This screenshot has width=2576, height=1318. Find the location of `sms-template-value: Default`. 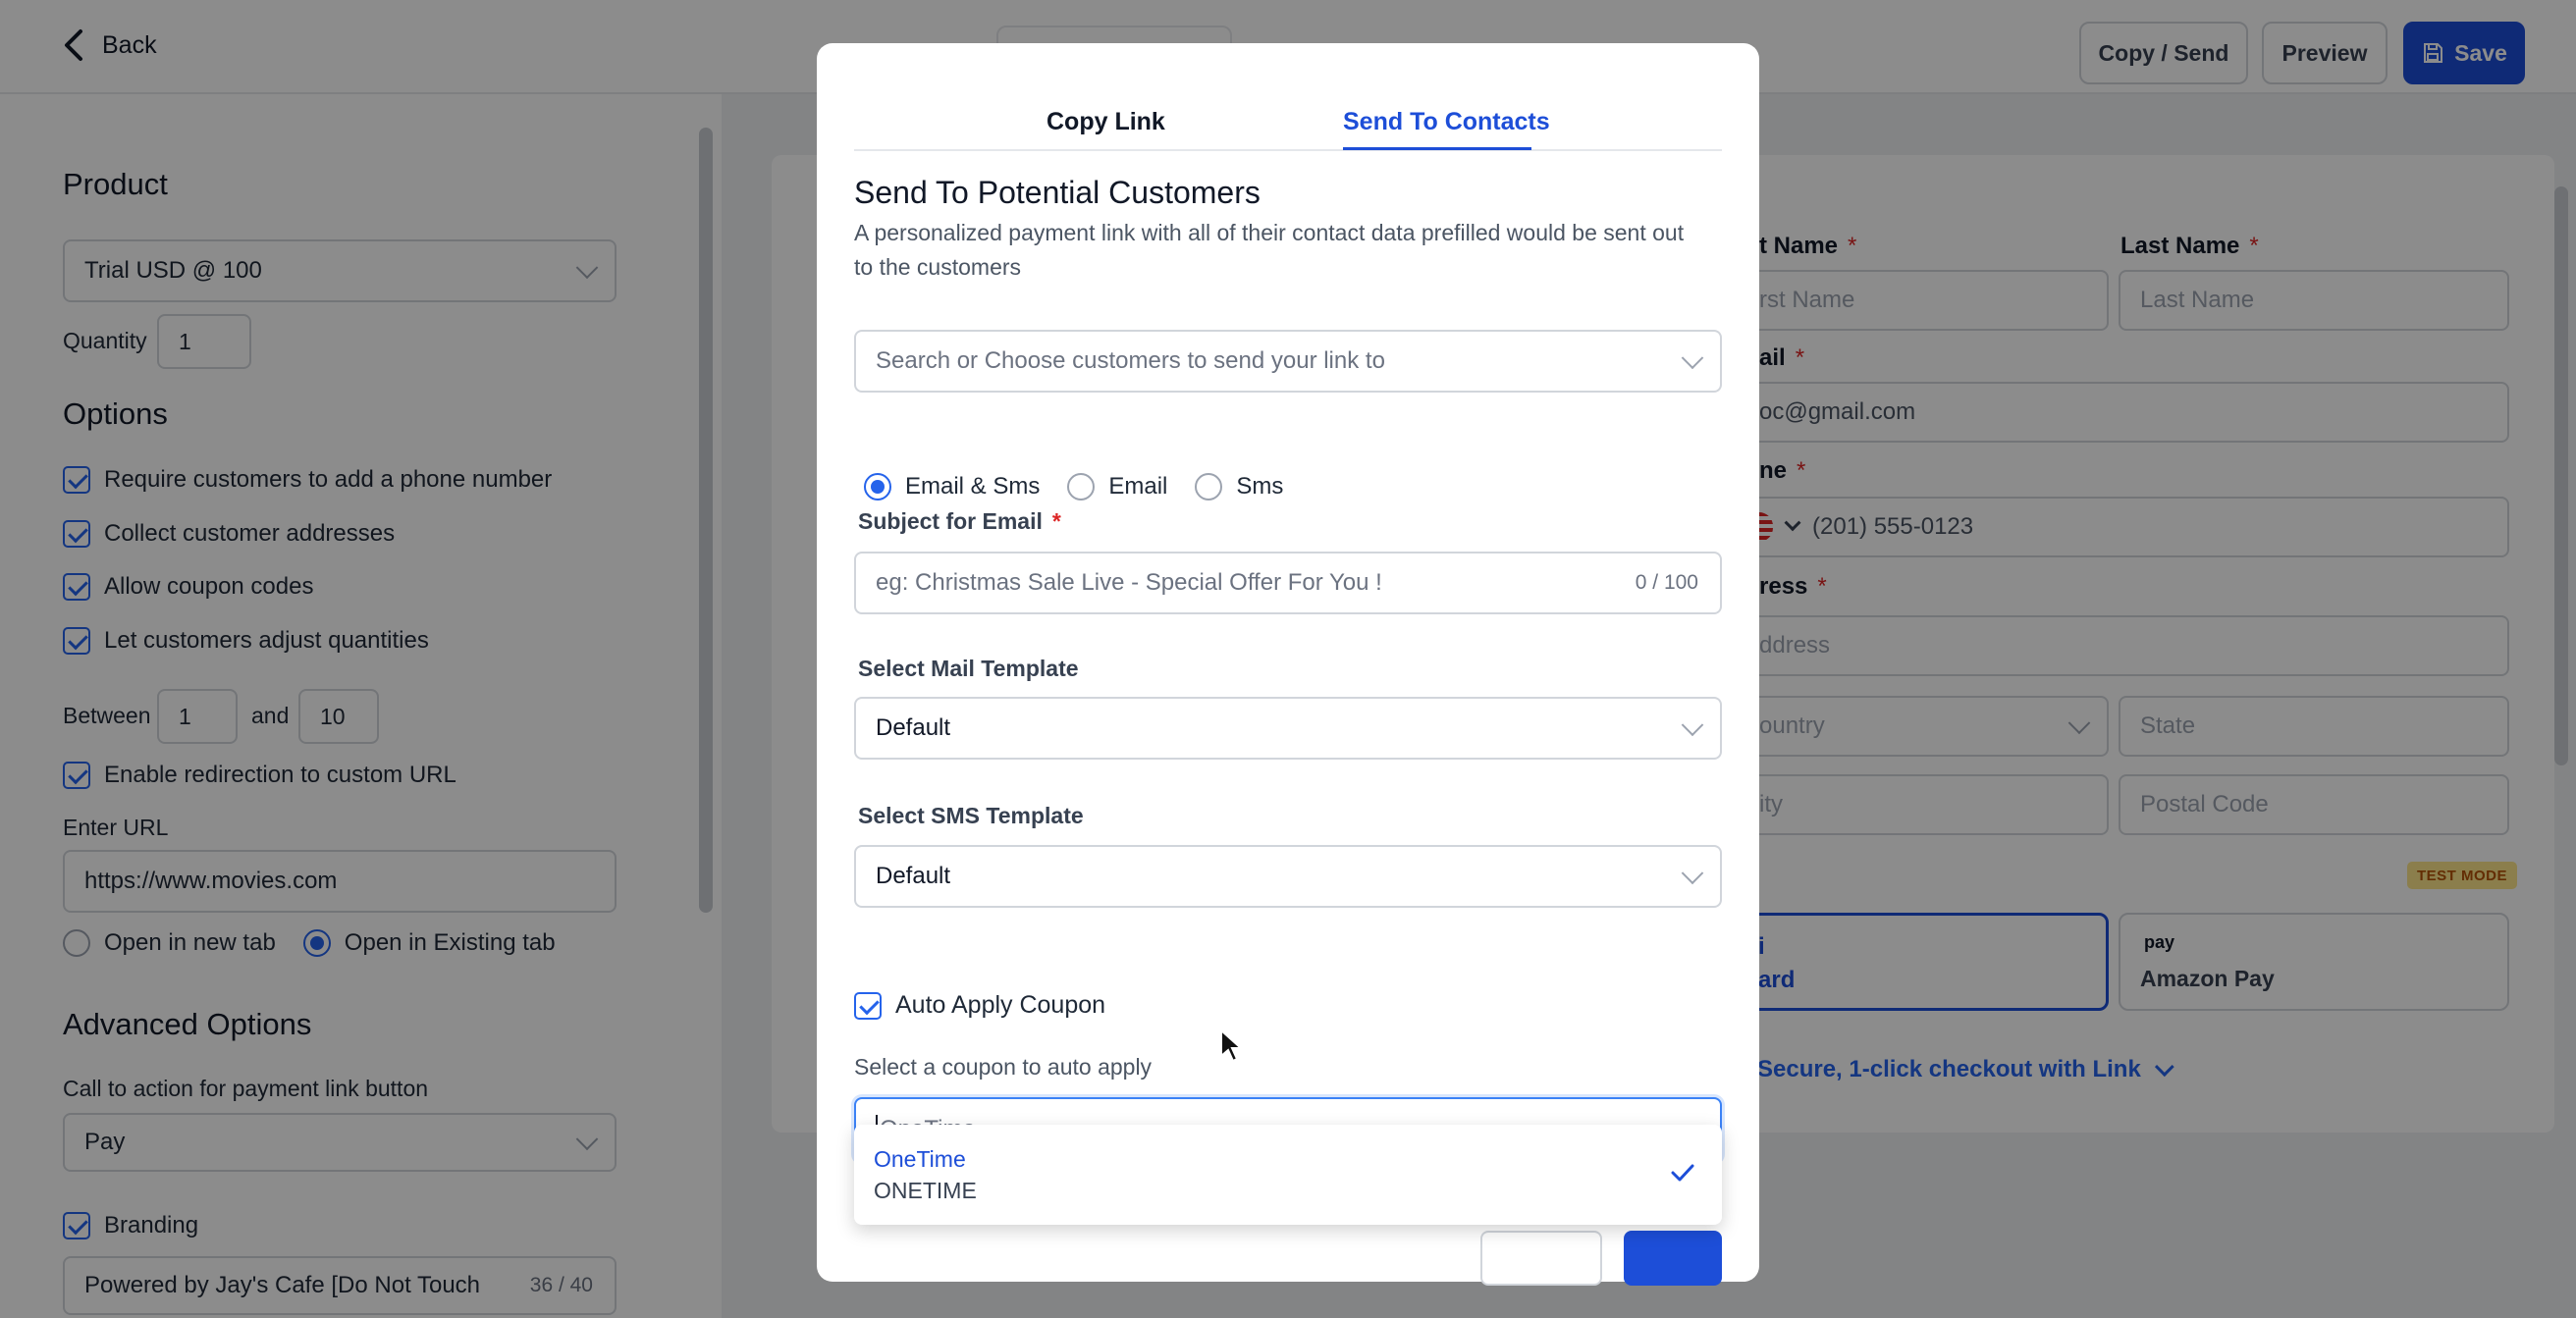

sms-template-value: Default is located at coordinates (913, 876).